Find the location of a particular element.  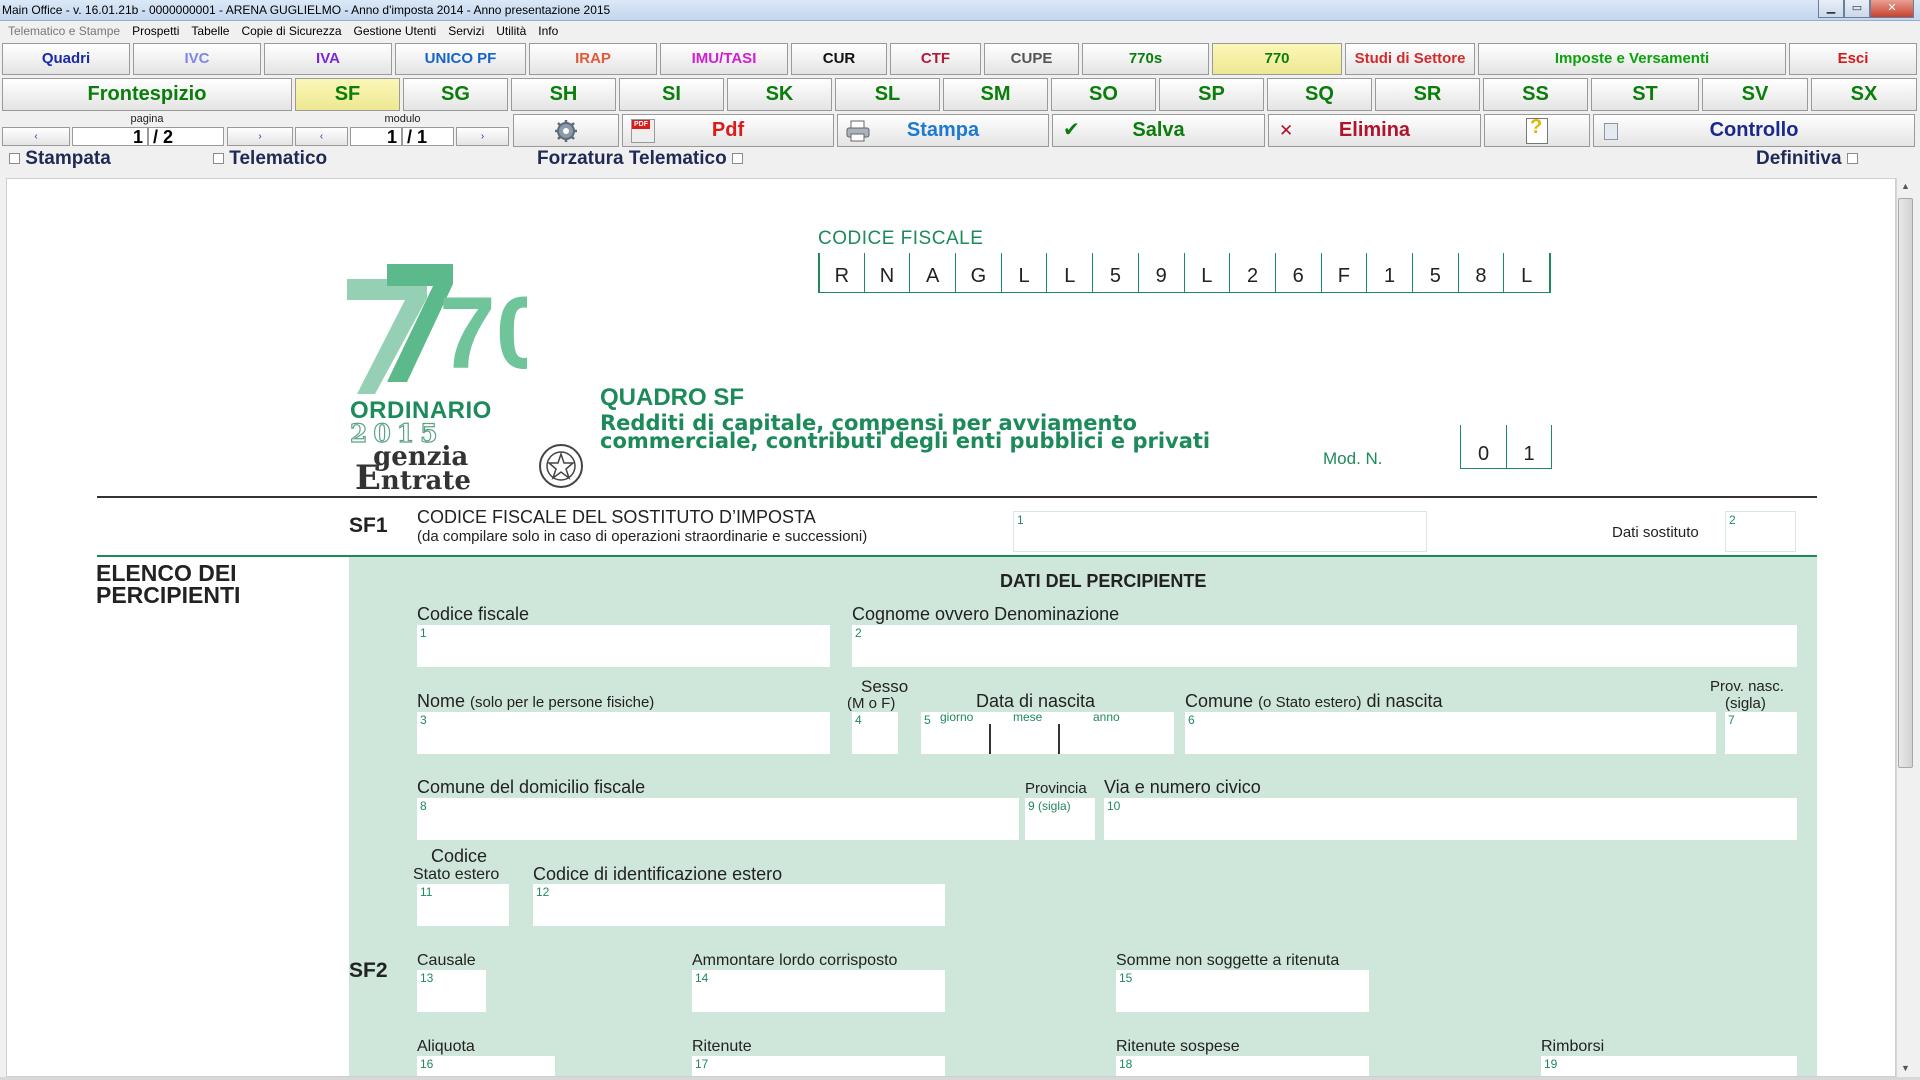

giorno-label: giorno is located at coordinates (957, 717).